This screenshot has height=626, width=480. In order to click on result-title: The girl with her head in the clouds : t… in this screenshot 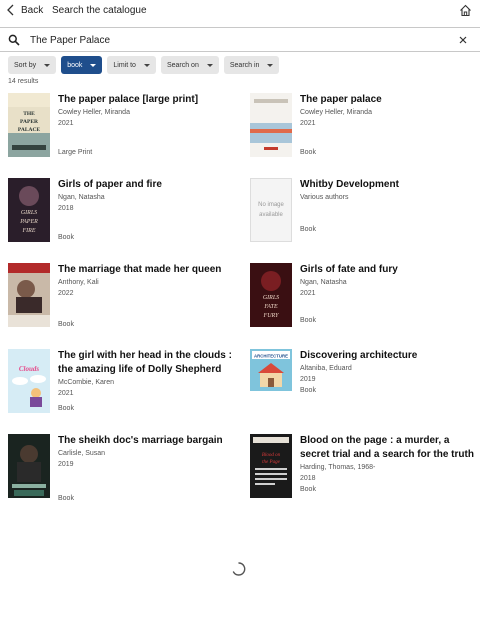, I will do `click(145, 362)`.